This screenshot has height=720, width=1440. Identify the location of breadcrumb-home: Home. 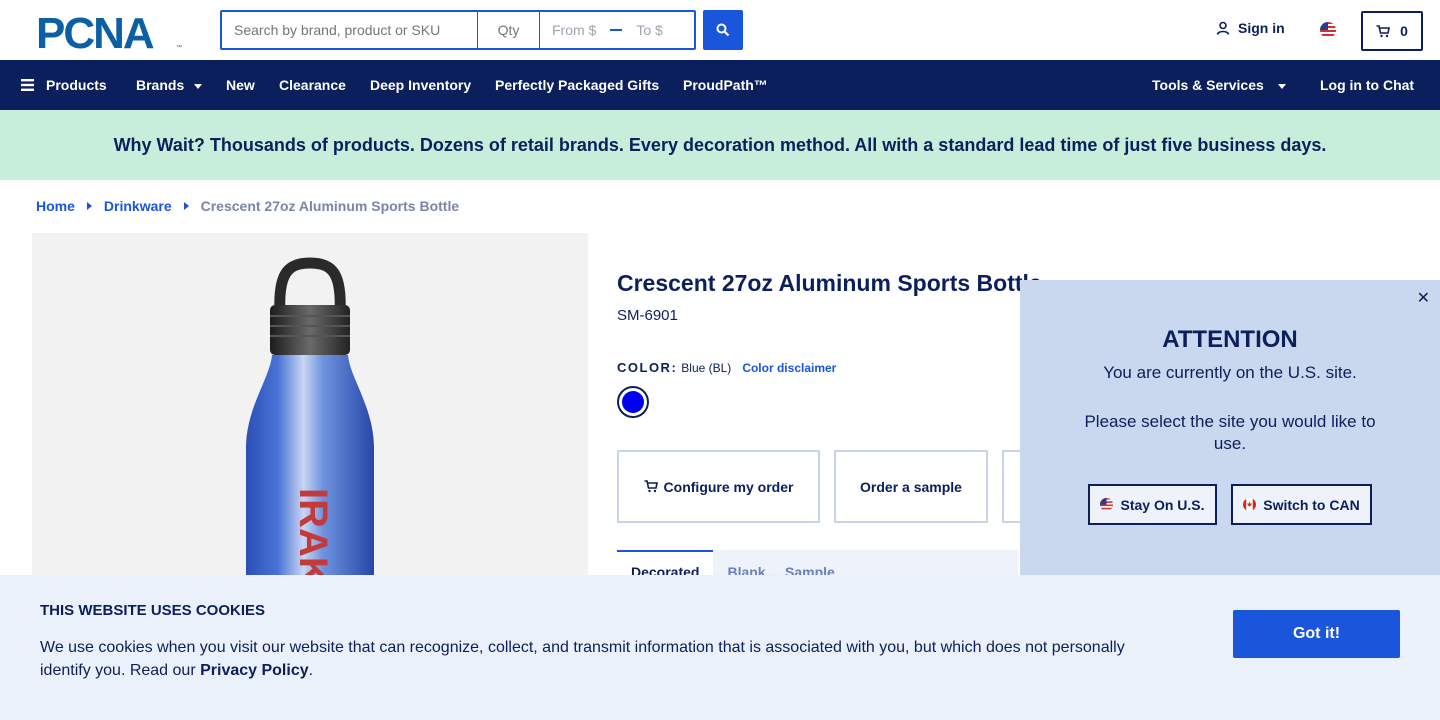
(55, 206).